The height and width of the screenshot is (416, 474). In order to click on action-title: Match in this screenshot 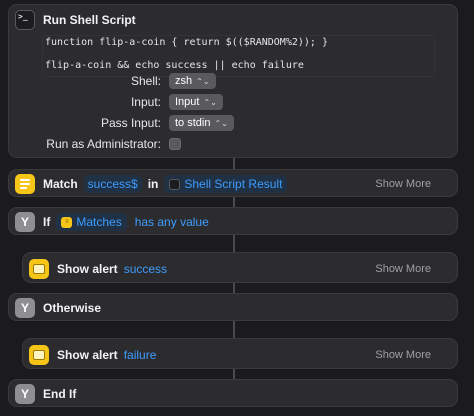, I will do `click(60, 184)`.